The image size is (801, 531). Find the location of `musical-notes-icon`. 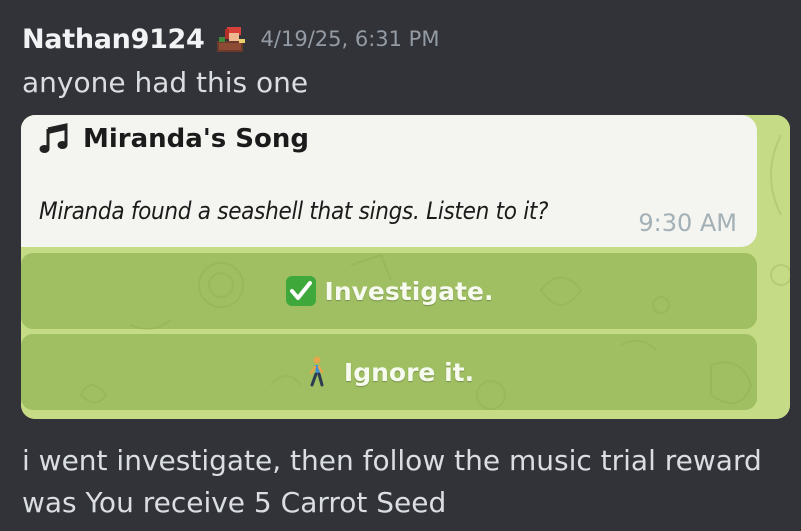

musical-notes-icon is located at coordinates (54, 139).